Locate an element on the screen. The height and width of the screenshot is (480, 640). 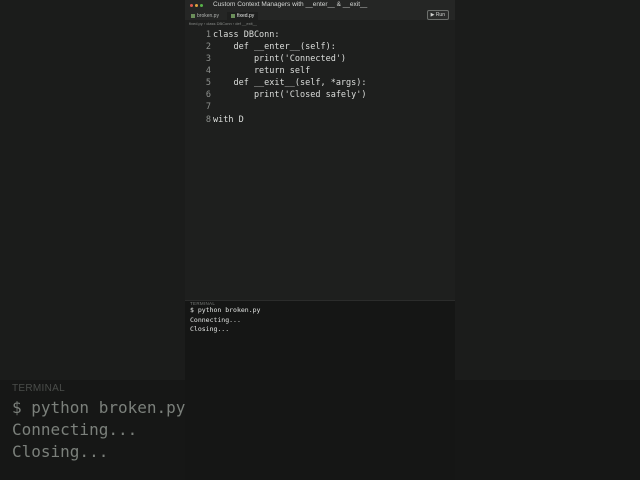
code-text: def __exit__(self, *args): is located at coordinates (290, 83).